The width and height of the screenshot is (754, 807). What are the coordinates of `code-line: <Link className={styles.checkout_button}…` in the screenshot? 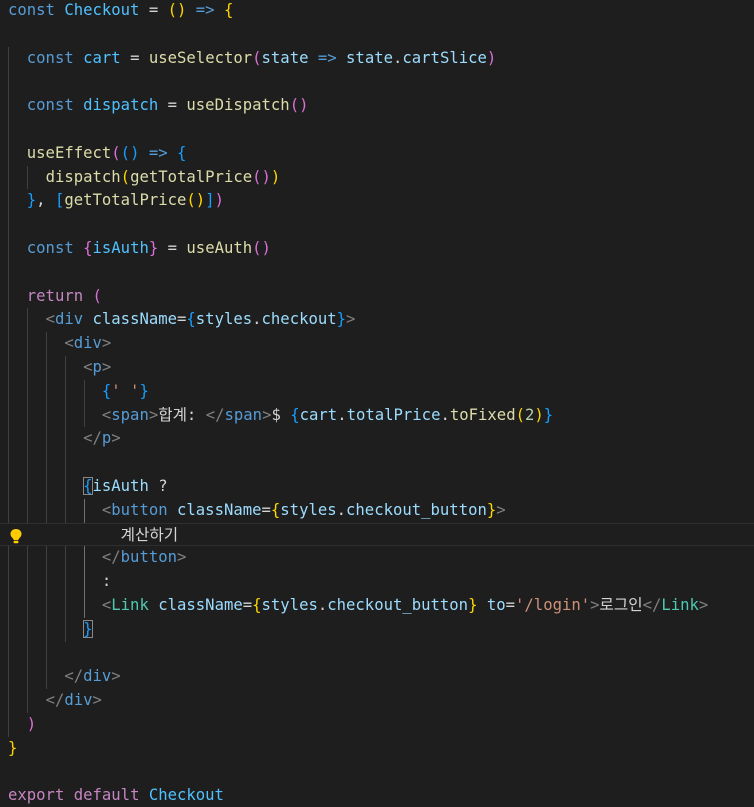 It's located at (377, 606).